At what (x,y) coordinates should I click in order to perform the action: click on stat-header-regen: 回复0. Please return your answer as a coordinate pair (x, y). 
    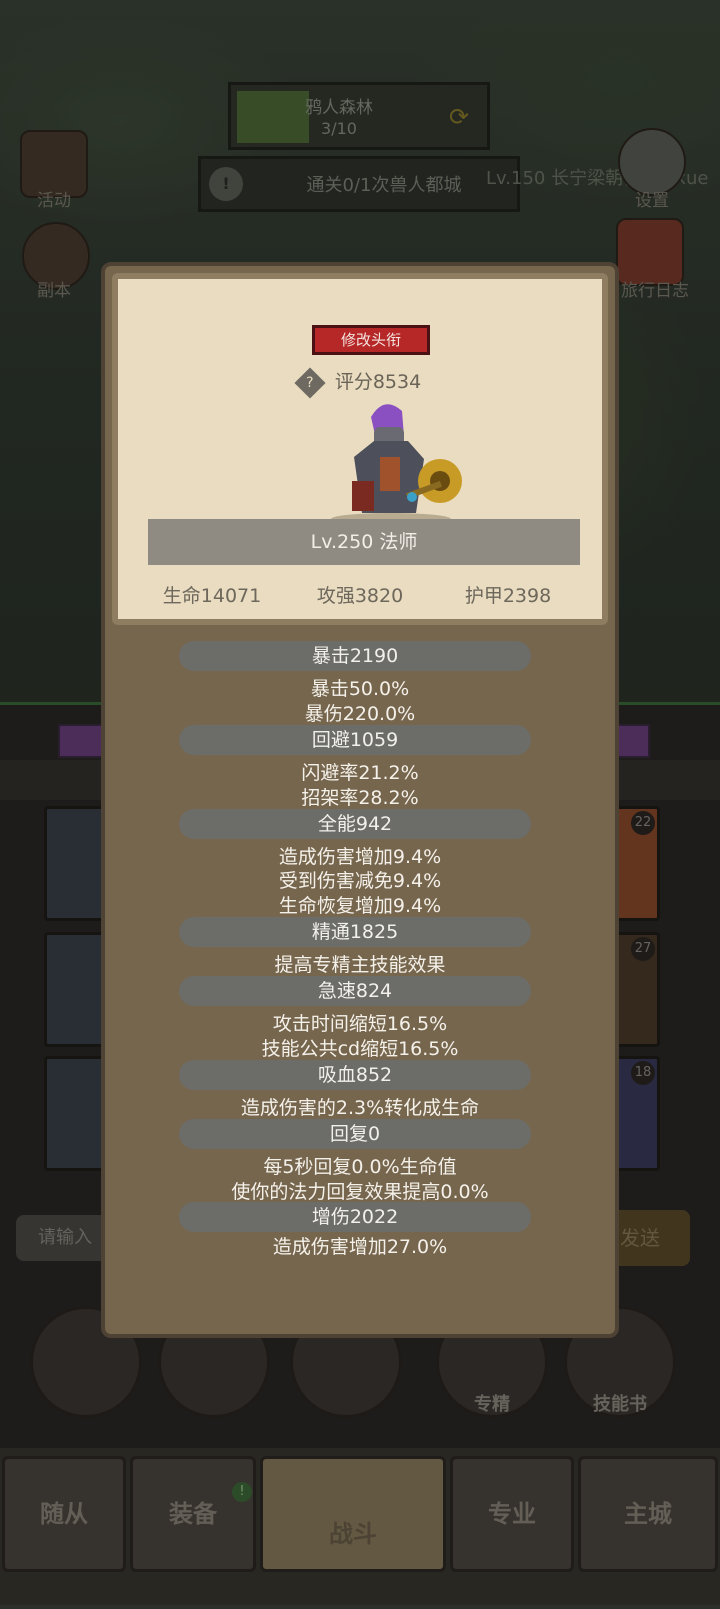
    Looking at the image, I should click on (355, 1134).